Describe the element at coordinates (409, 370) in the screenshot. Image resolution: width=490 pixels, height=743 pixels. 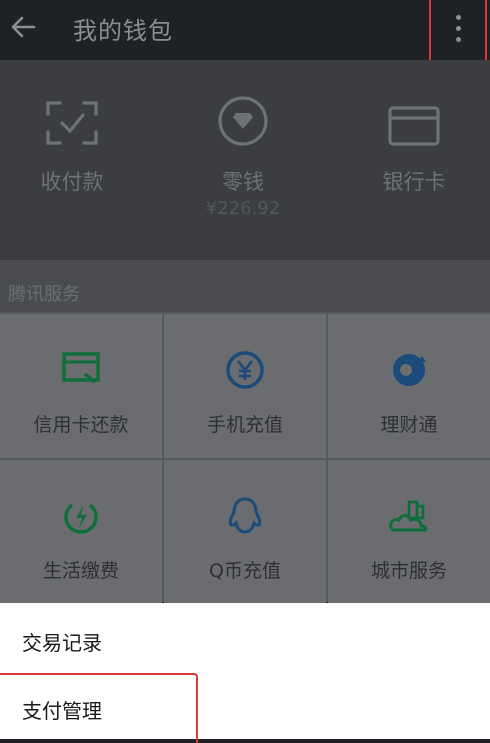
I see `wealth-icon` at that location.